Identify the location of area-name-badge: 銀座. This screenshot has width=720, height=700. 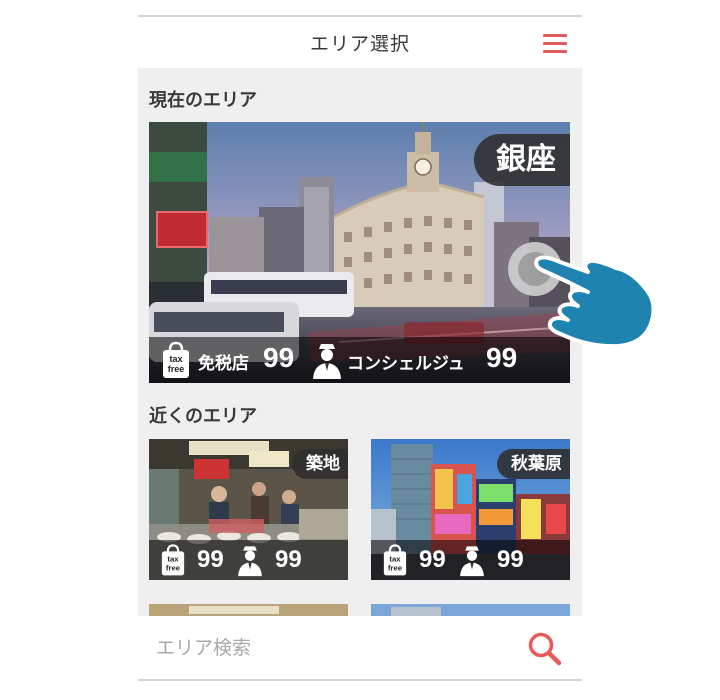
(522, 160).